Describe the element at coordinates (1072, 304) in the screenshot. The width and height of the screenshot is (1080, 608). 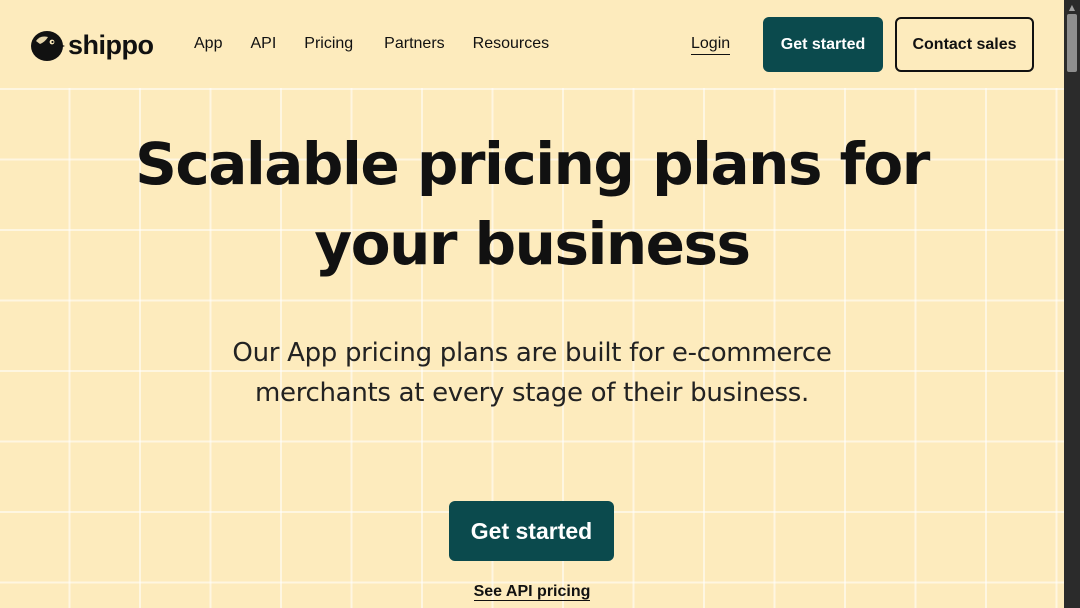
I see `vertical-scrollbar: ▲` at that location.